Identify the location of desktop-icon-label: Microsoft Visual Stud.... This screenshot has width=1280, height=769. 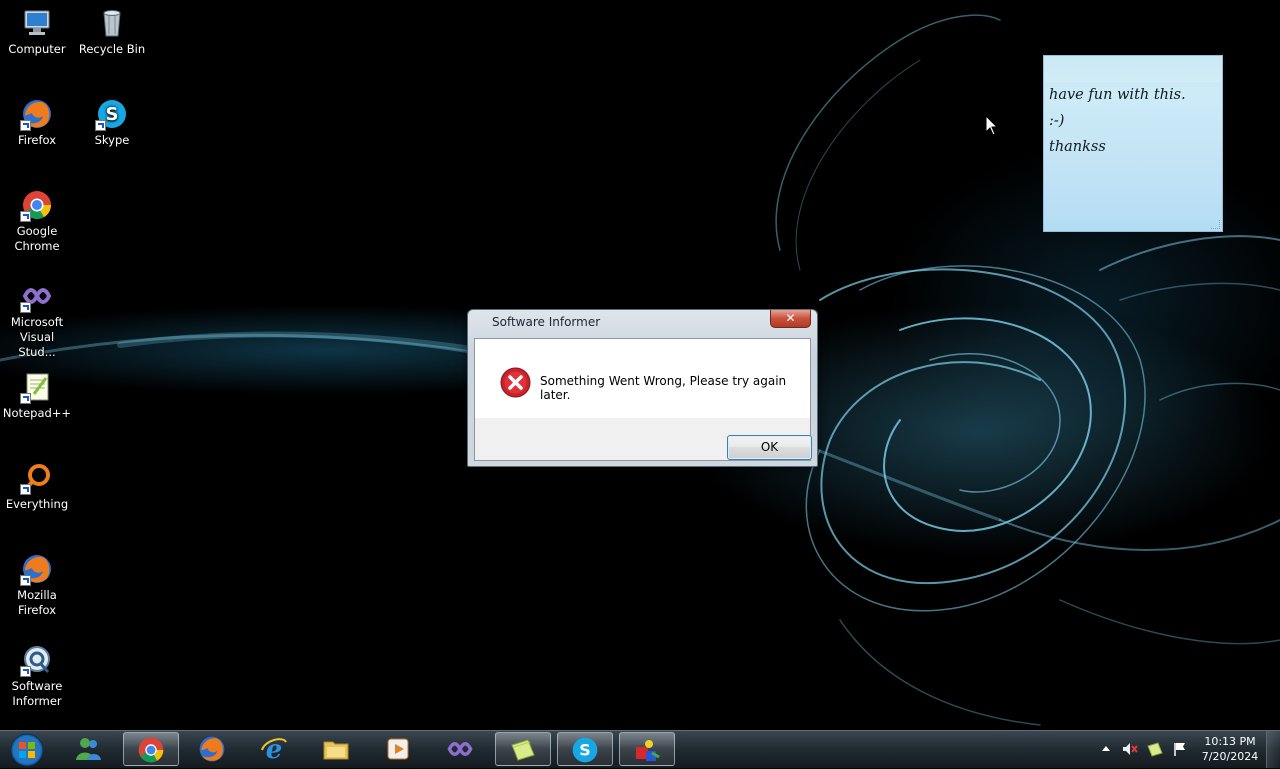
(37, 337).